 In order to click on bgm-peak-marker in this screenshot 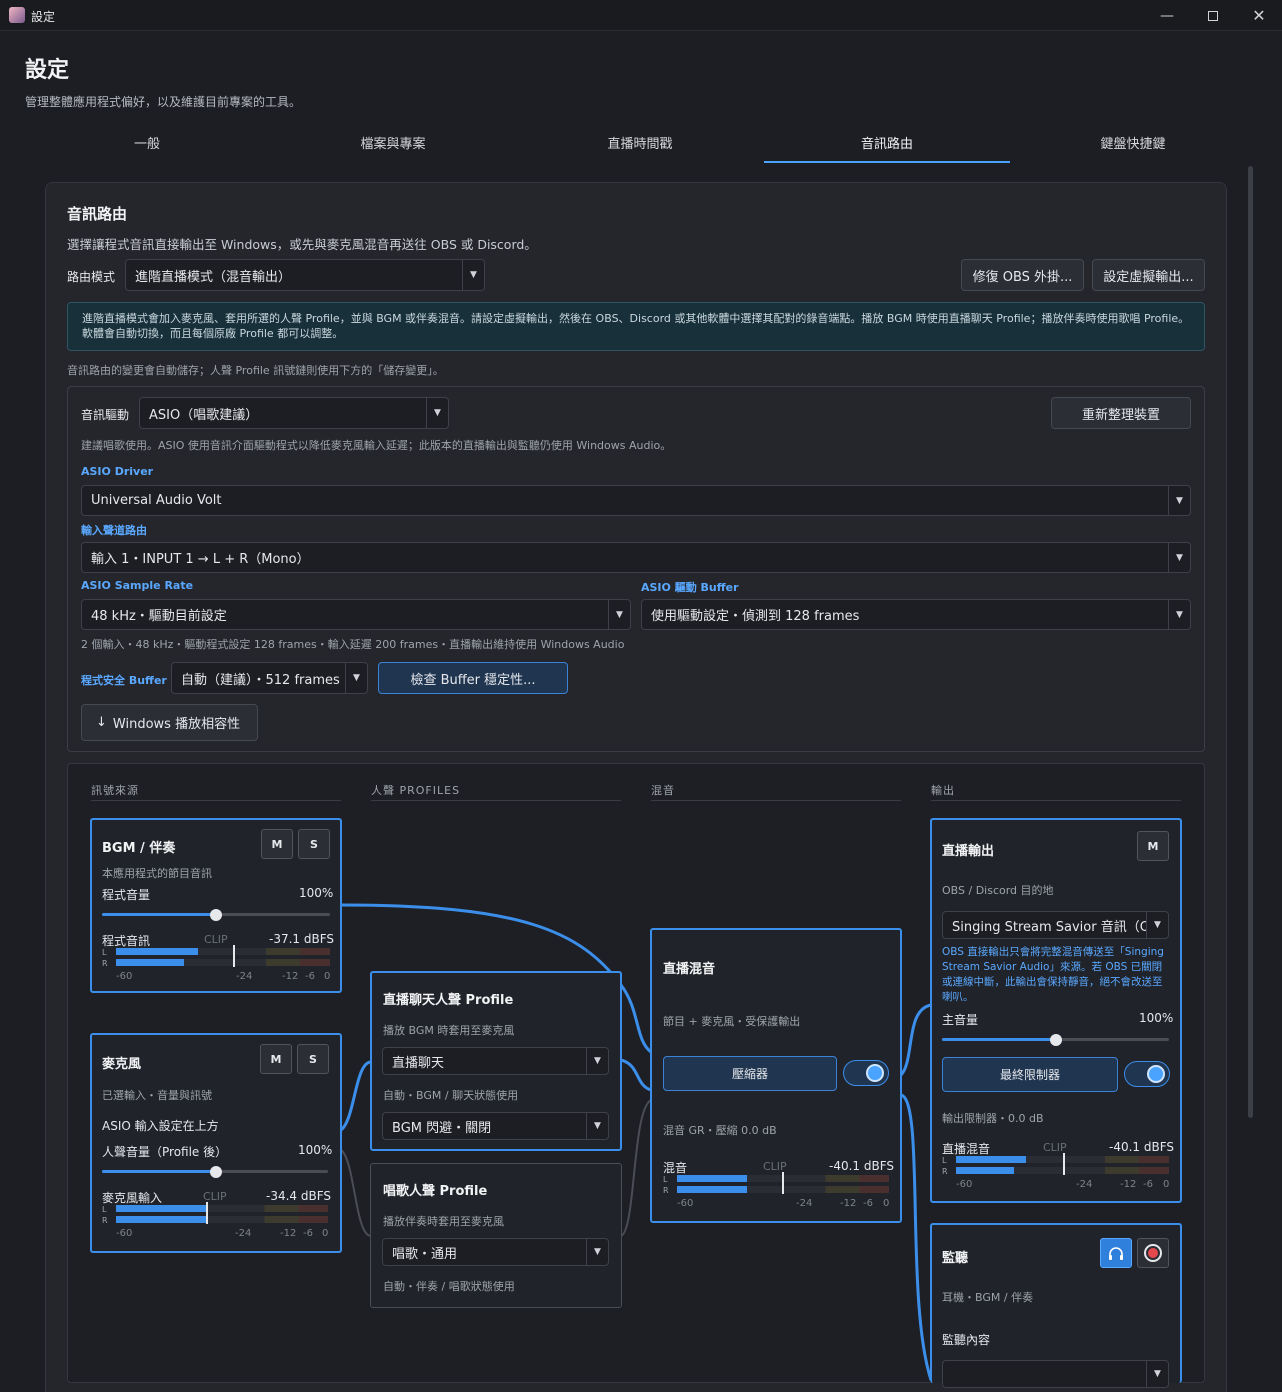, I will do `click(234, 956)`.